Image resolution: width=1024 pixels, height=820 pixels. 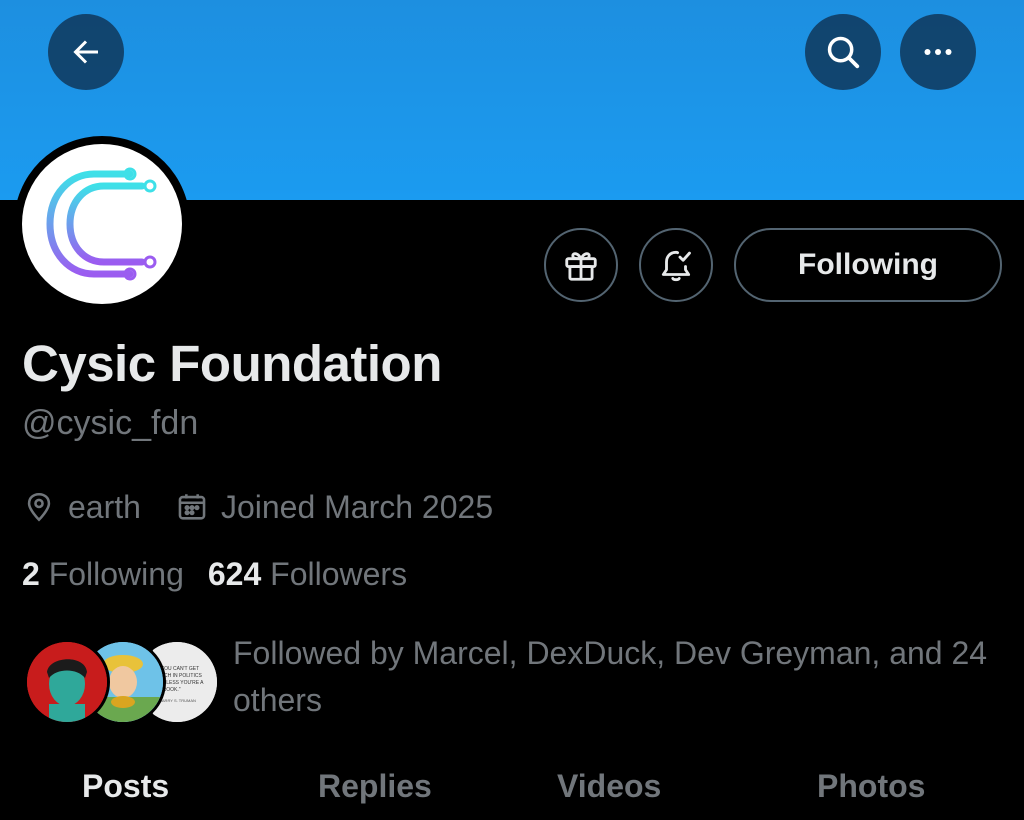 What do you see at coordinates (192, 507) in the screenshot?
I see `calendar-icon` at bounding box center [192, 507].